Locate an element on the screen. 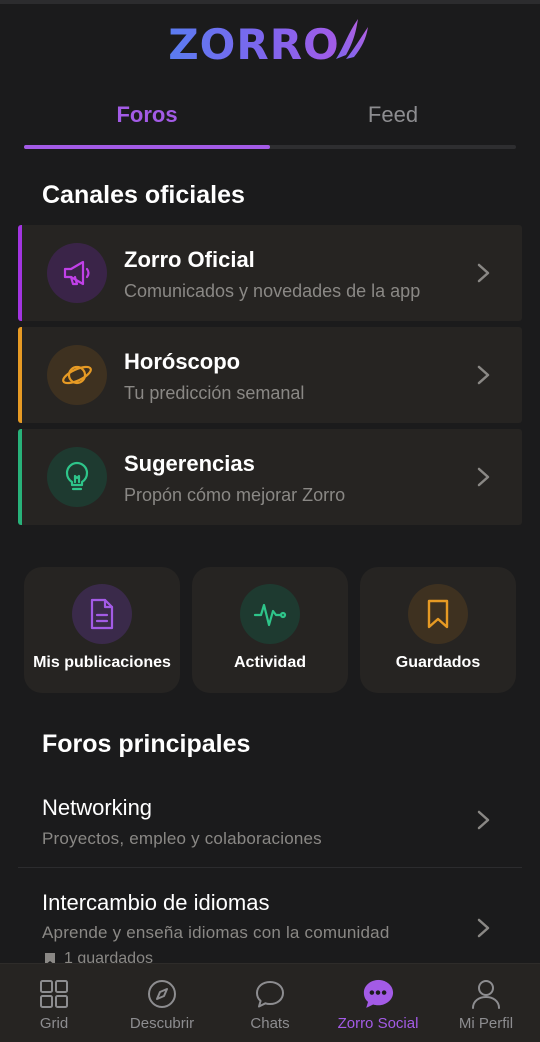 This screenshot has height=1042, width=540. nav-item-chats: Chats is located at coordinates (270, 1003).